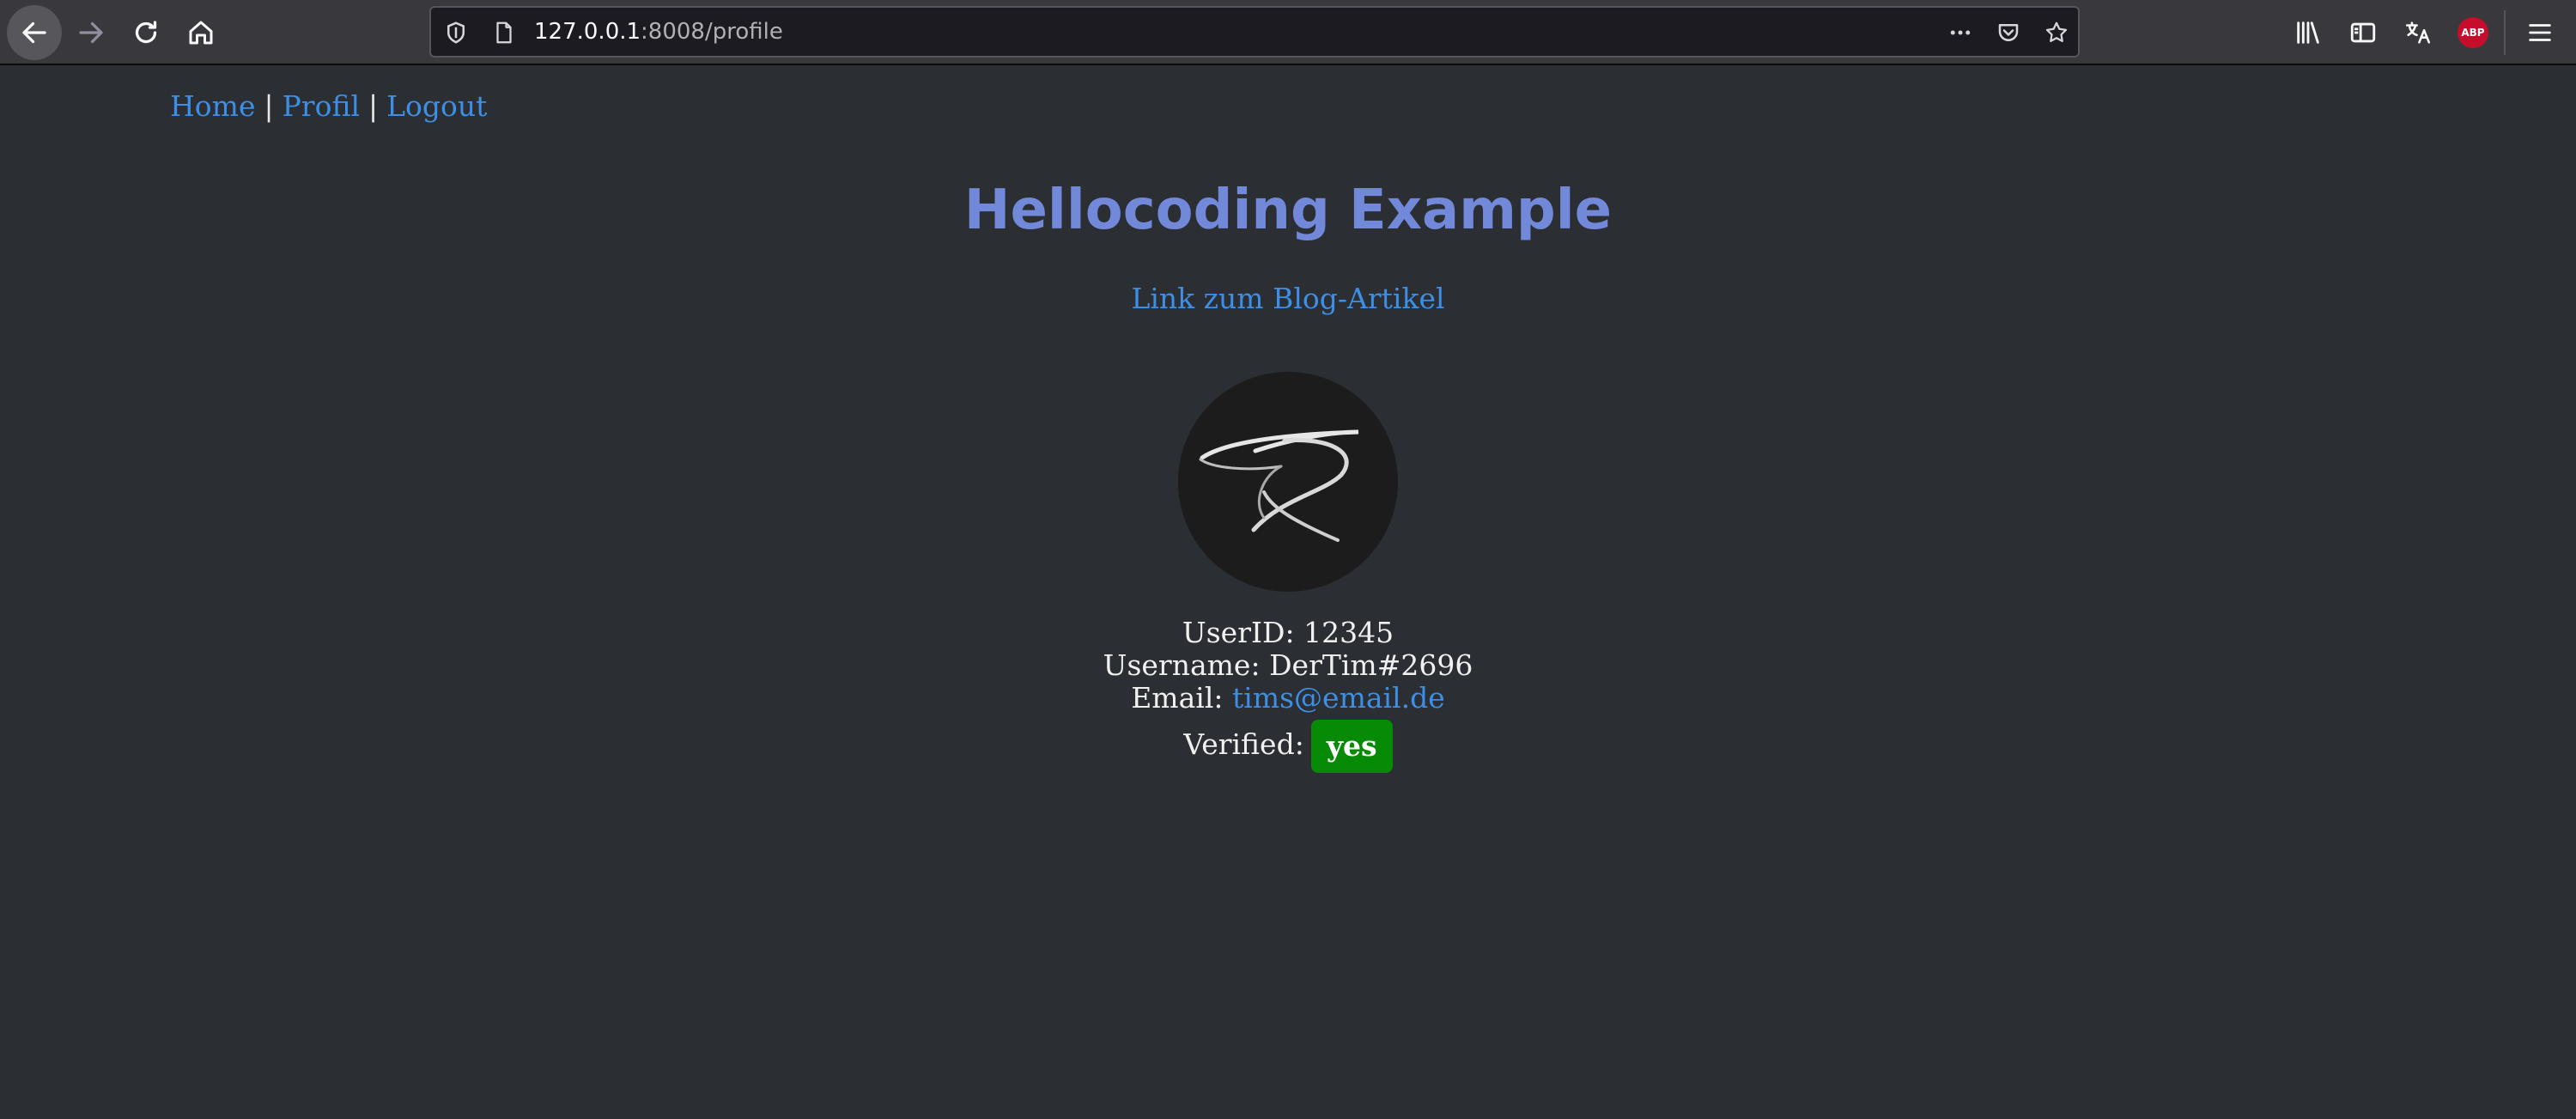  Describe the element at coordinates (587, 32) in the screenshot. I see `url-host: 127.0.0.1` at that location.